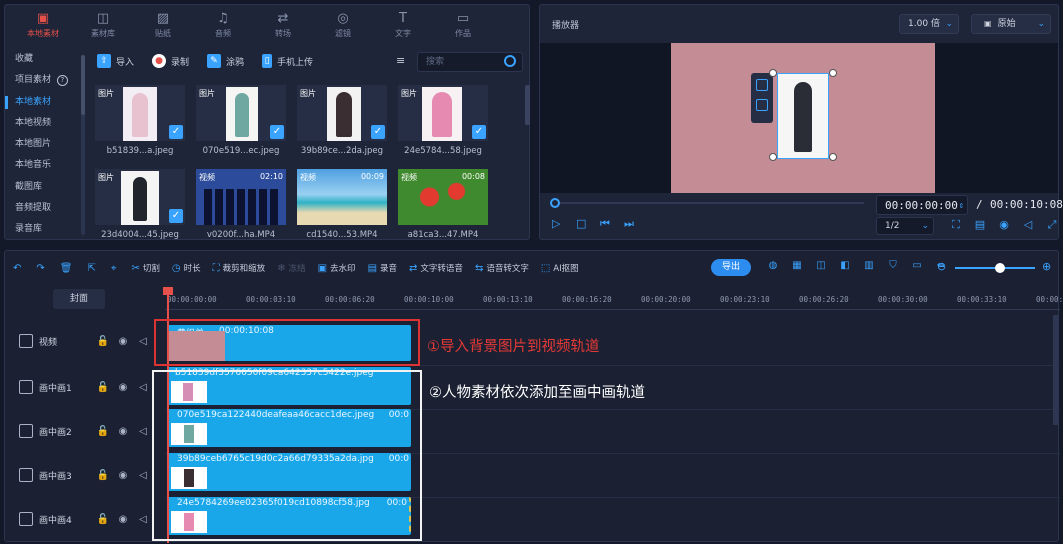 The width and height of the screenshot is (1063, 544). Describe the element at coordinates (140, 120) in the screenshot. I see `media-item: 图片 ✓ b51839...a.jpeg` at that location.